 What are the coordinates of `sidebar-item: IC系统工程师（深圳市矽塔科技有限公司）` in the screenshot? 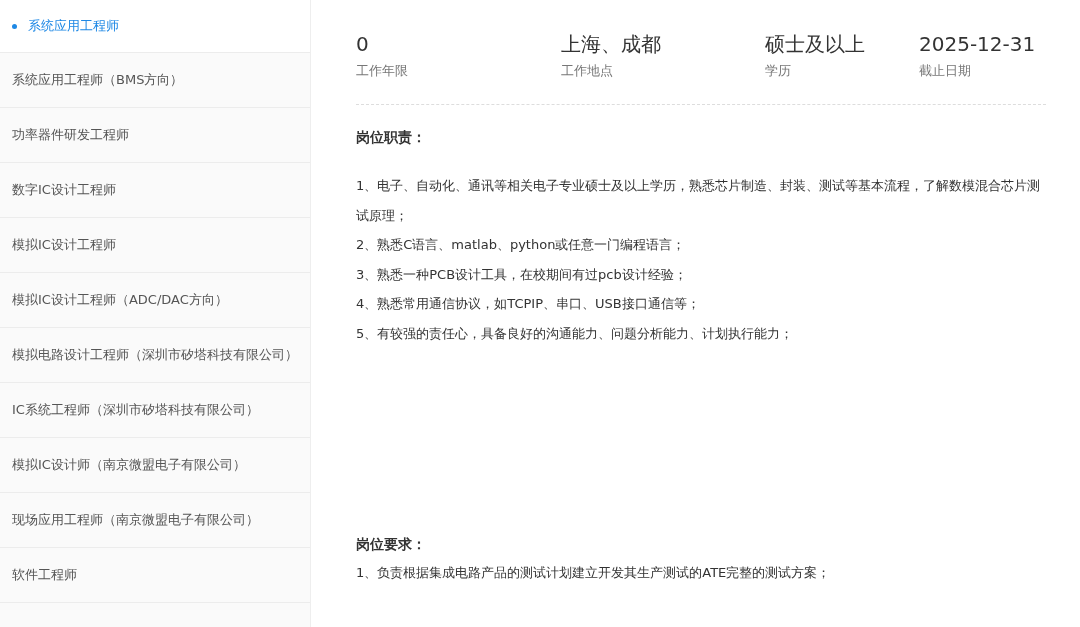 It's located at (155, 410).